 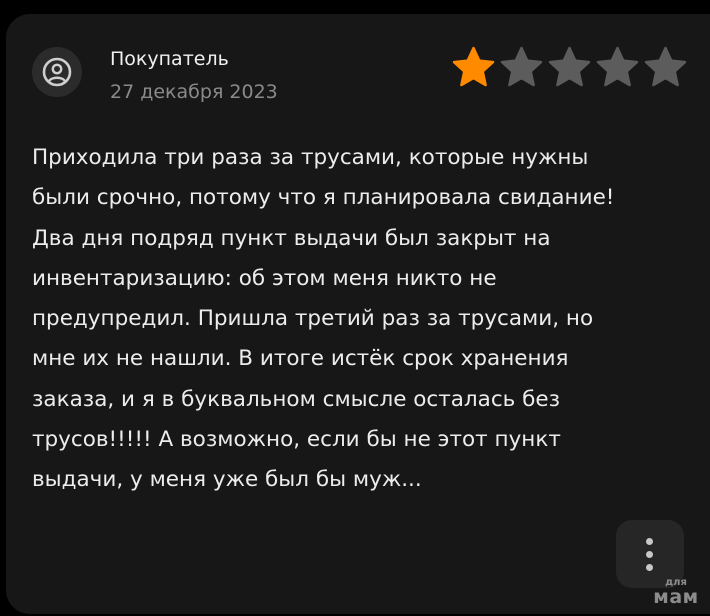 What do you see at coordinates (194, 92) in the screenshot?
I see `review-date: 27 декабря 2023` at bounding box center [194, 92].